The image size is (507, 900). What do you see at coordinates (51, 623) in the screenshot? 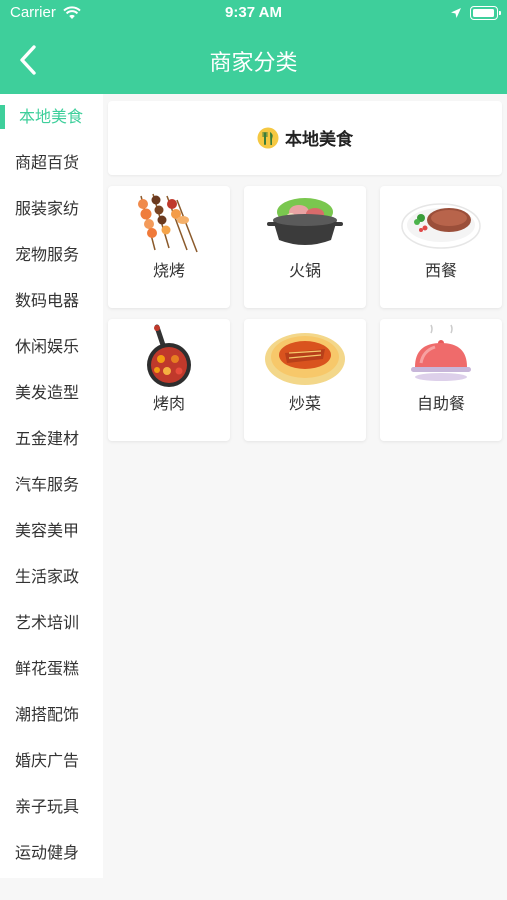
I see `sidebar-item-art-training: 艺术培训` at bounding box center [51, 623].